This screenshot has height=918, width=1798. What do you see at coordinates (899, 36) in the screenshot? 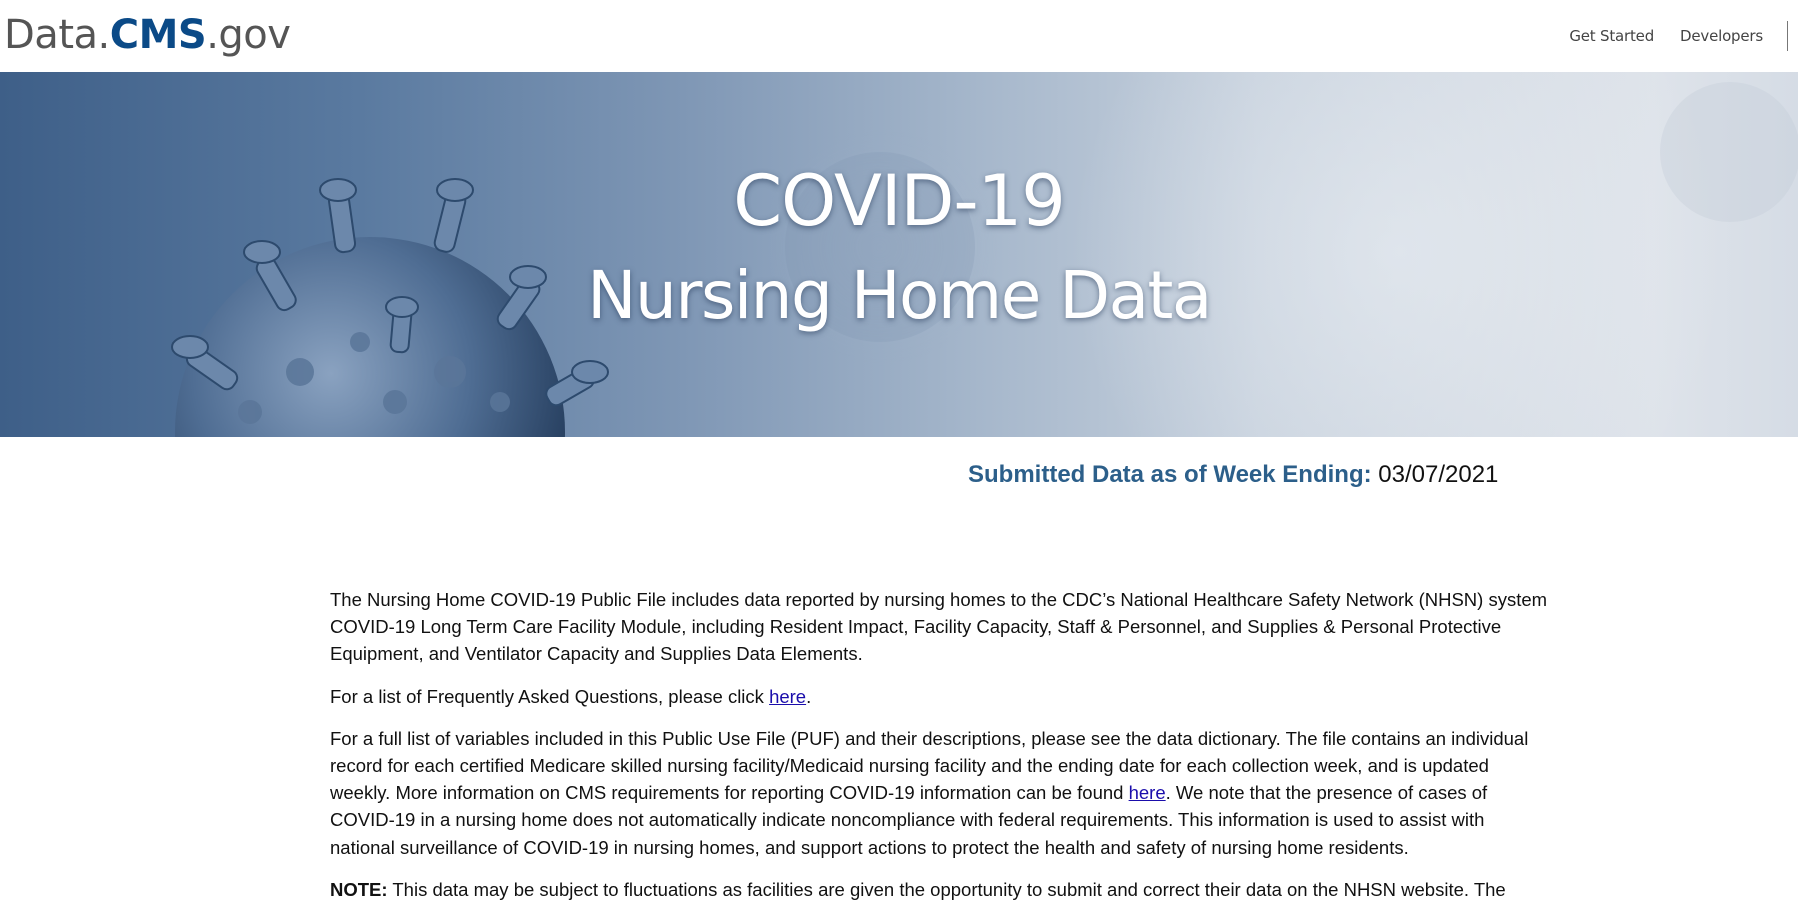
I see `site-header: Data.CMS.gov Get Started Developers` at bounding box center [899, 36].